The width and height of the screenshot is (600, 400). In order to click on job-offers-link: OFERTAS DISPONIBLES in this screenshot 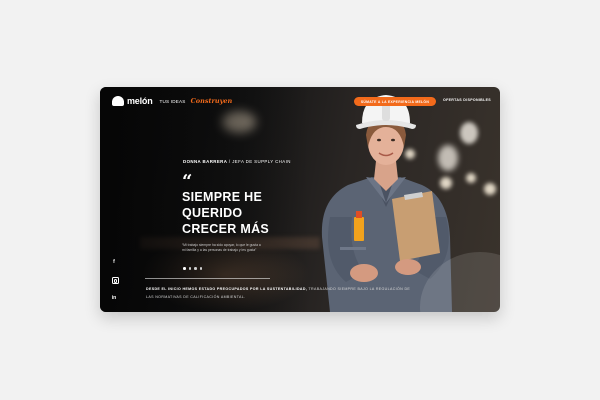, I will do `click(467, 100)`.